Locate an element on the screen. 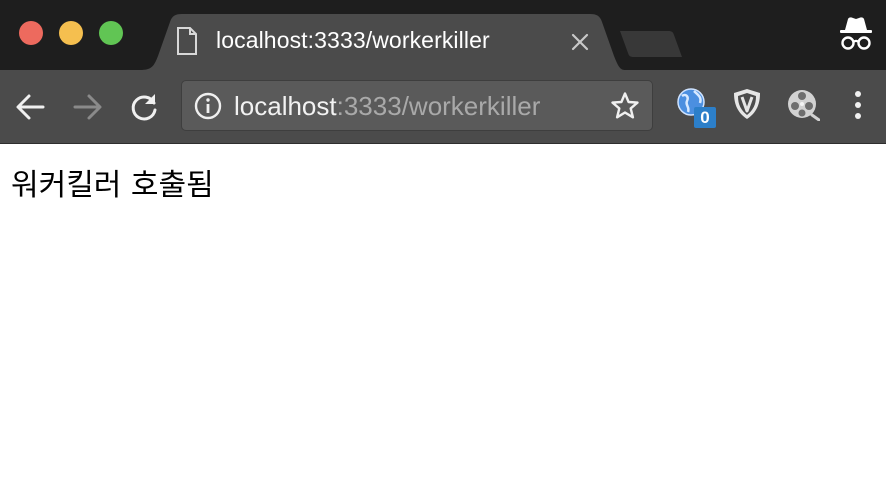 The height and width of the screenshot is (492, 886). window-minimize-button is located at coordinates (71, 33).